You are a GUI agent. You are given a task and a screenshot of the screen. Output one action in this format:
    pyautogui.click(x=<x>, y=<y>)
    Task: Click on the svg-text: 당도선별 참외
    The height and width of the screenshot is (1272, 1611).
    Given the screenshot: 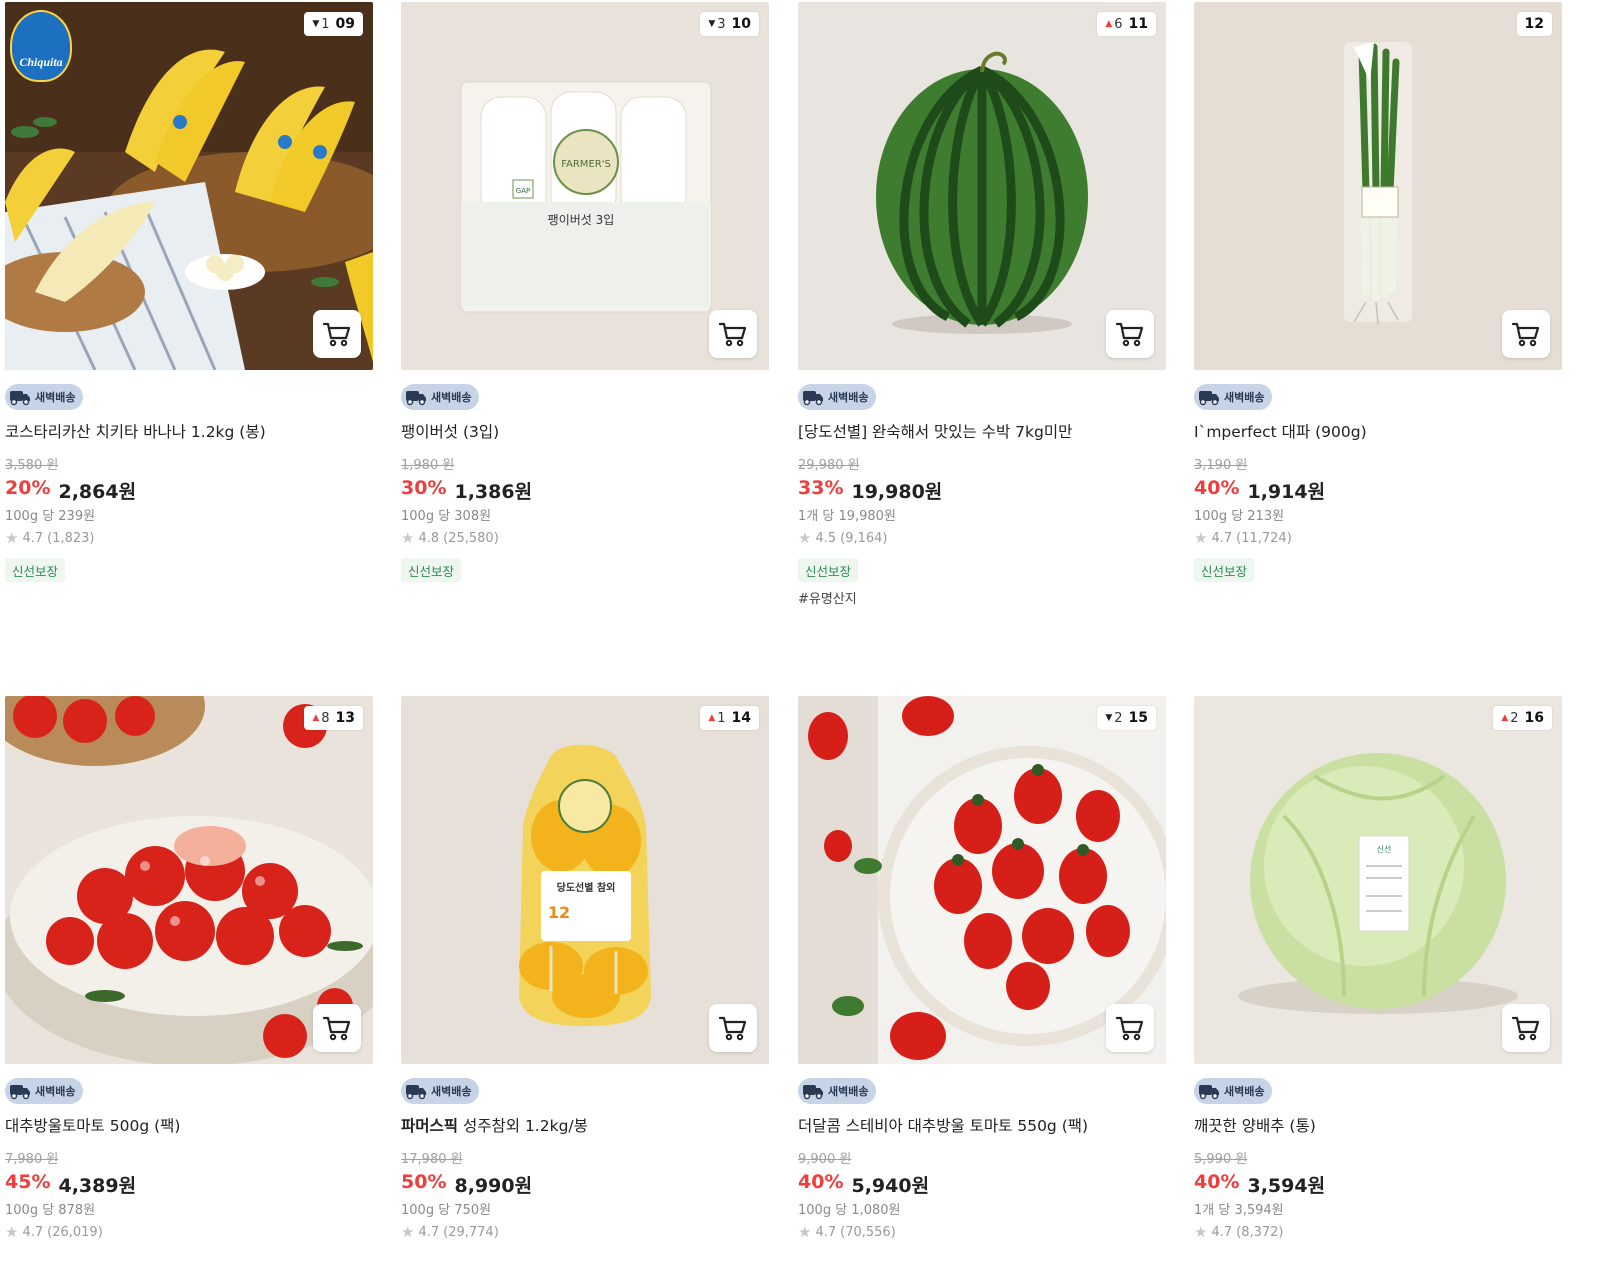 What is the action you would take?
    pyautogui.click(x=586, y=887)
    